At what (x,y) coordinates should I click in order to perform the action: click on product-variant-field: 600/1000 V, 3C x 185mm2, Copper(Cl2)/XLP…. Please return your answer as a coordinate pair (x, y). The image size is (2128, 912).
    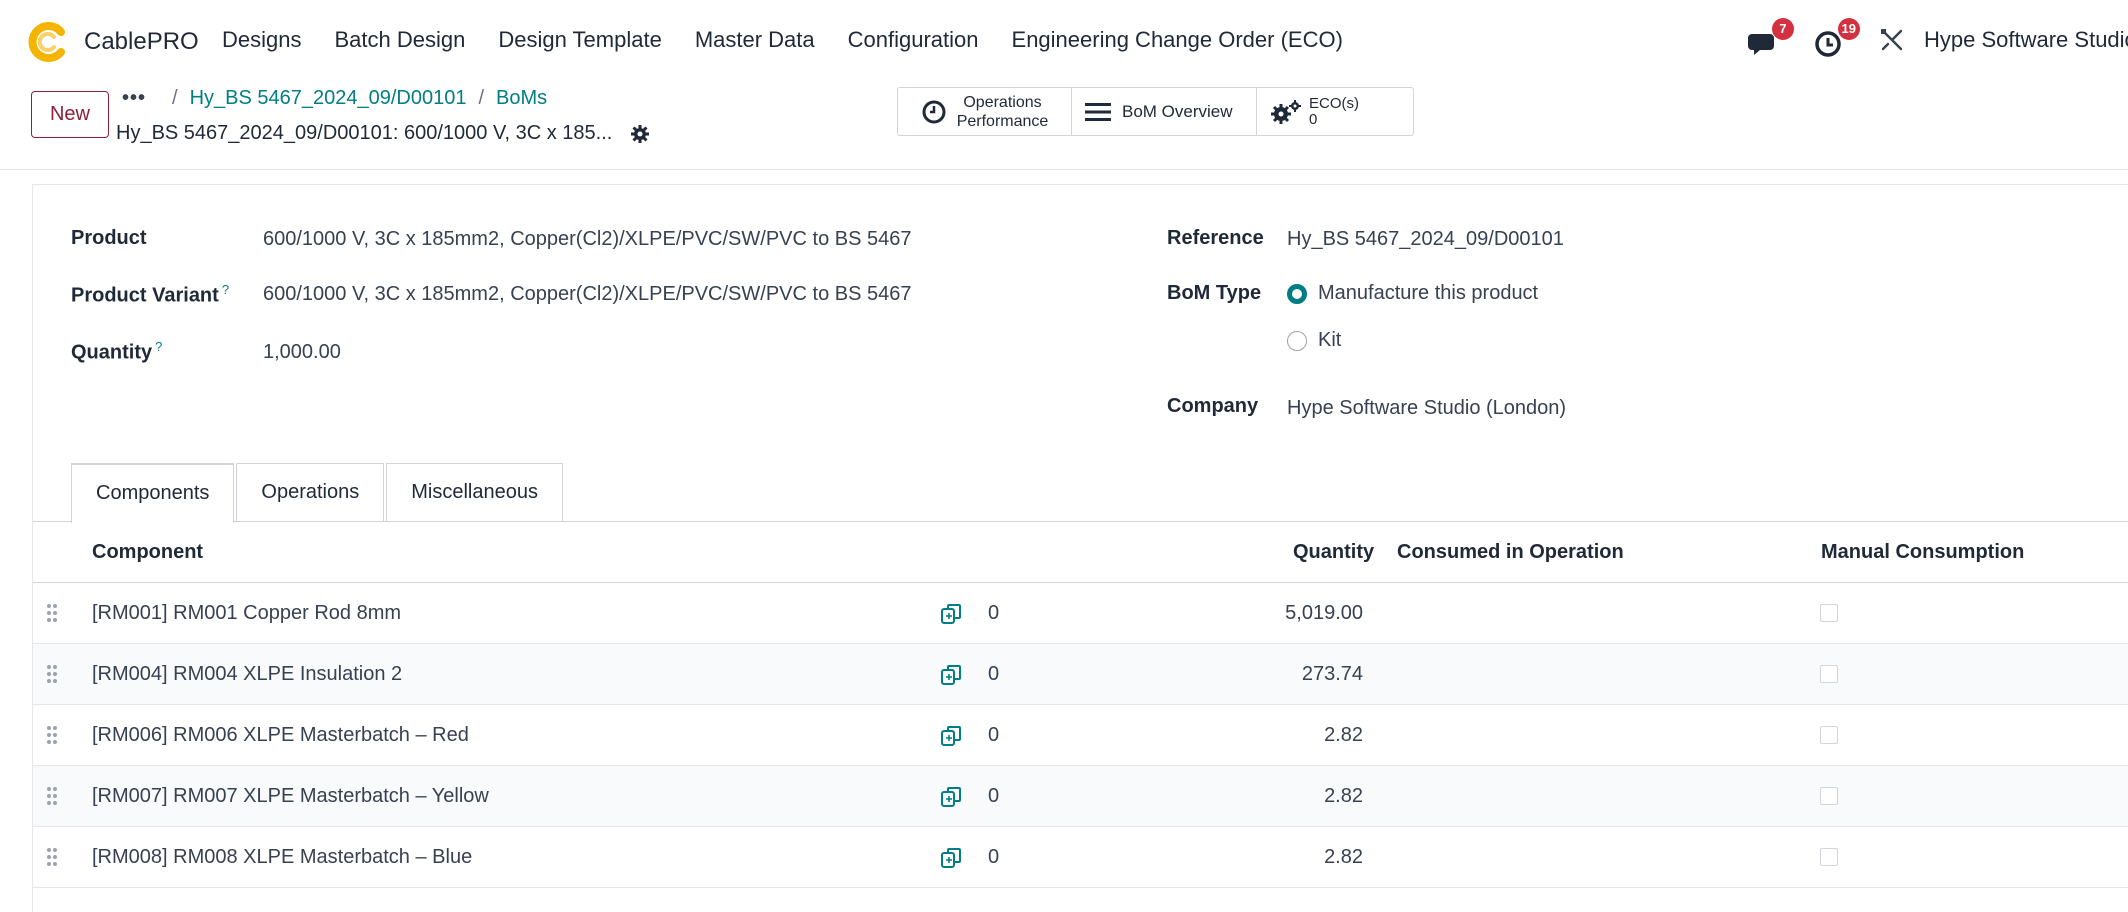
    Looking at the image, I should click on (587, 294).